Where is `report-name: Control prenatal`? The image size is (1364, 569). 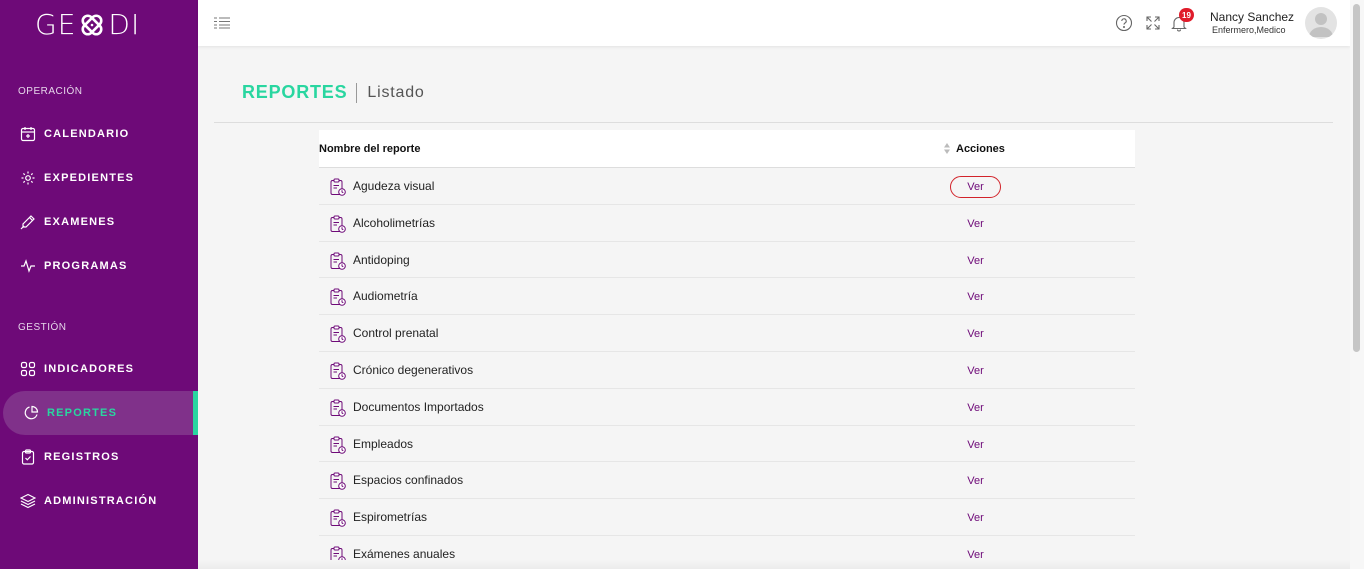
report-name: Control prenatal is located at coordinates (396, 333).